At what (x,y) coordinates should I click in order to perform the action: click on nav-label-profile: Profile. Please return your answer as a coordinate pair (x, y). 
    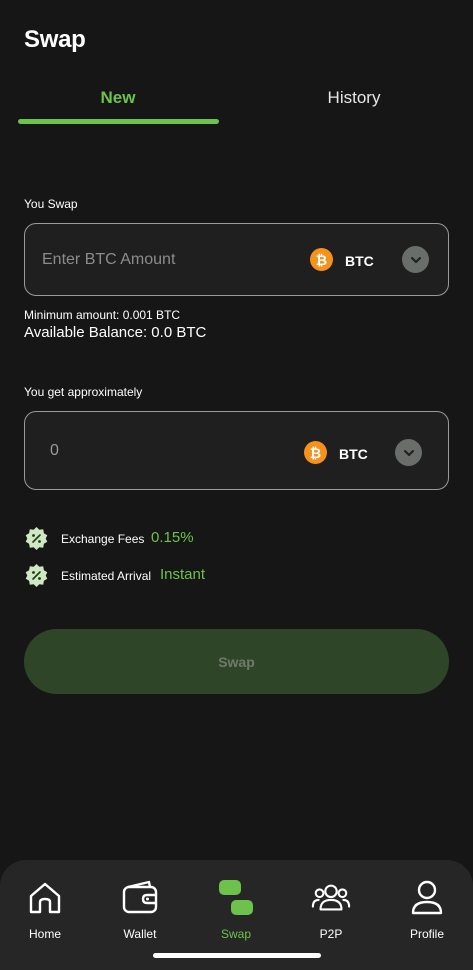
    Looking at the image, I should click on (426, 934).